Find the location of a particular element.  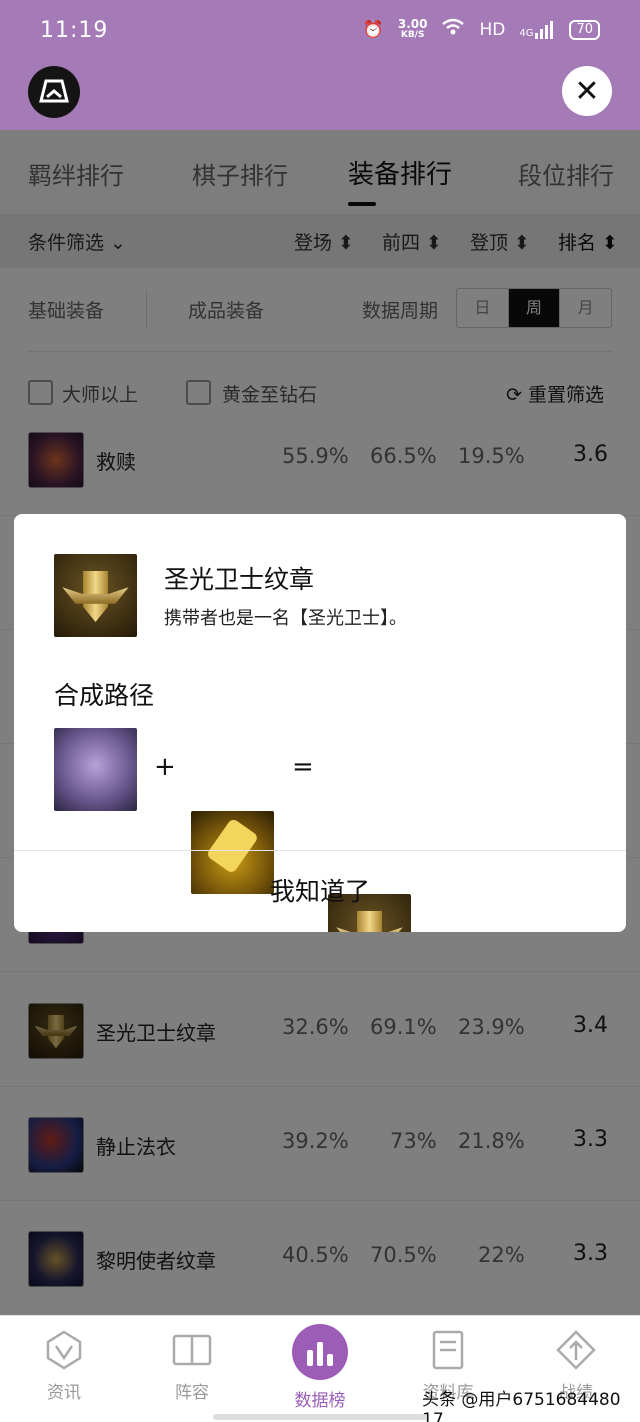

watermark: 头条 @用户6751684480 17 is located at coordinates (521, 1406).